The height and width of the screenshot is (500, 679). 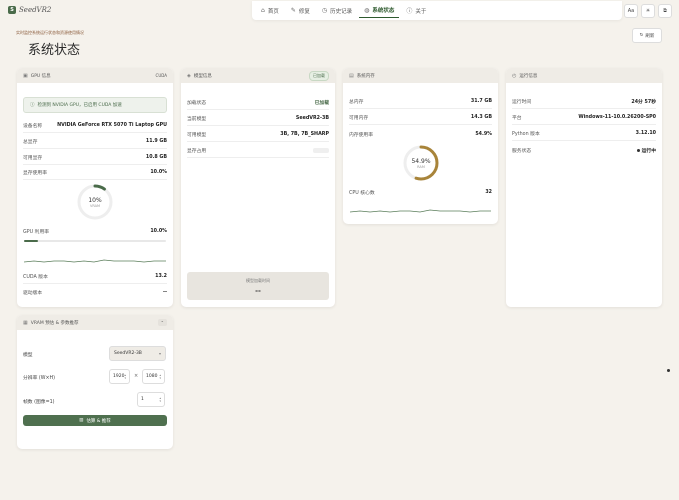 I want to click on mem-row-available: 可用内存 14.3 GB, so click(x=420, y=118).